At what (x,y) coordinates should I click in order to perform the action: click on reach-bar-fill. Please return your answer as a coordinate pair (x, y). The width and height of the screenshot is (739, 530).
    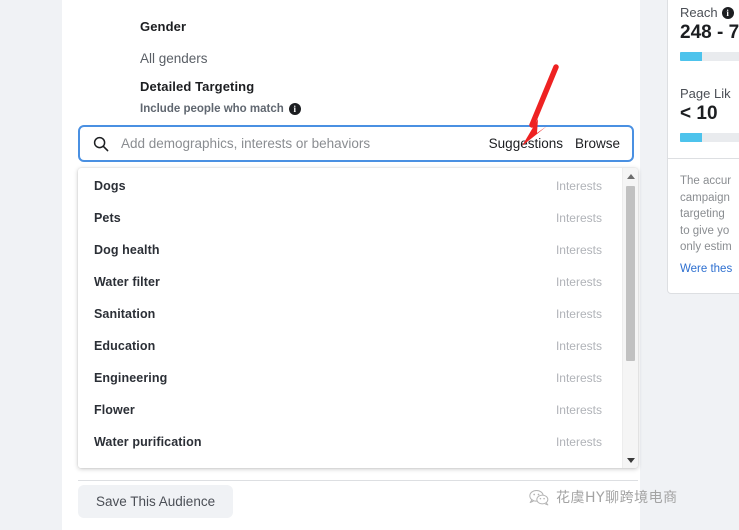
    Looking at the image, I should click on (691, 56).